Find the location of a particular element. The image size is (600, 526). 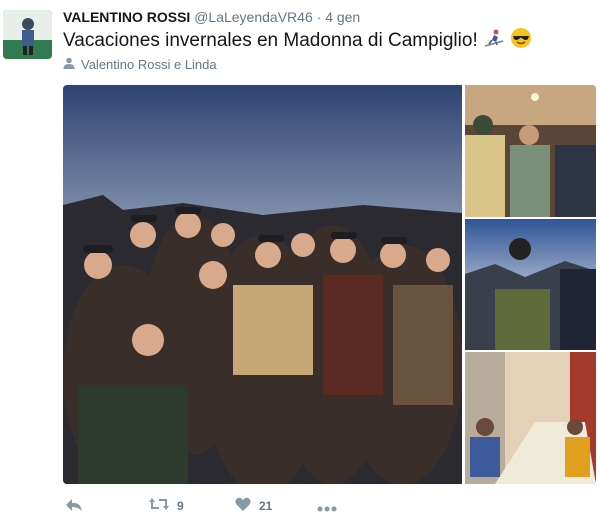

reply-button is located at coordinates (74, 506).